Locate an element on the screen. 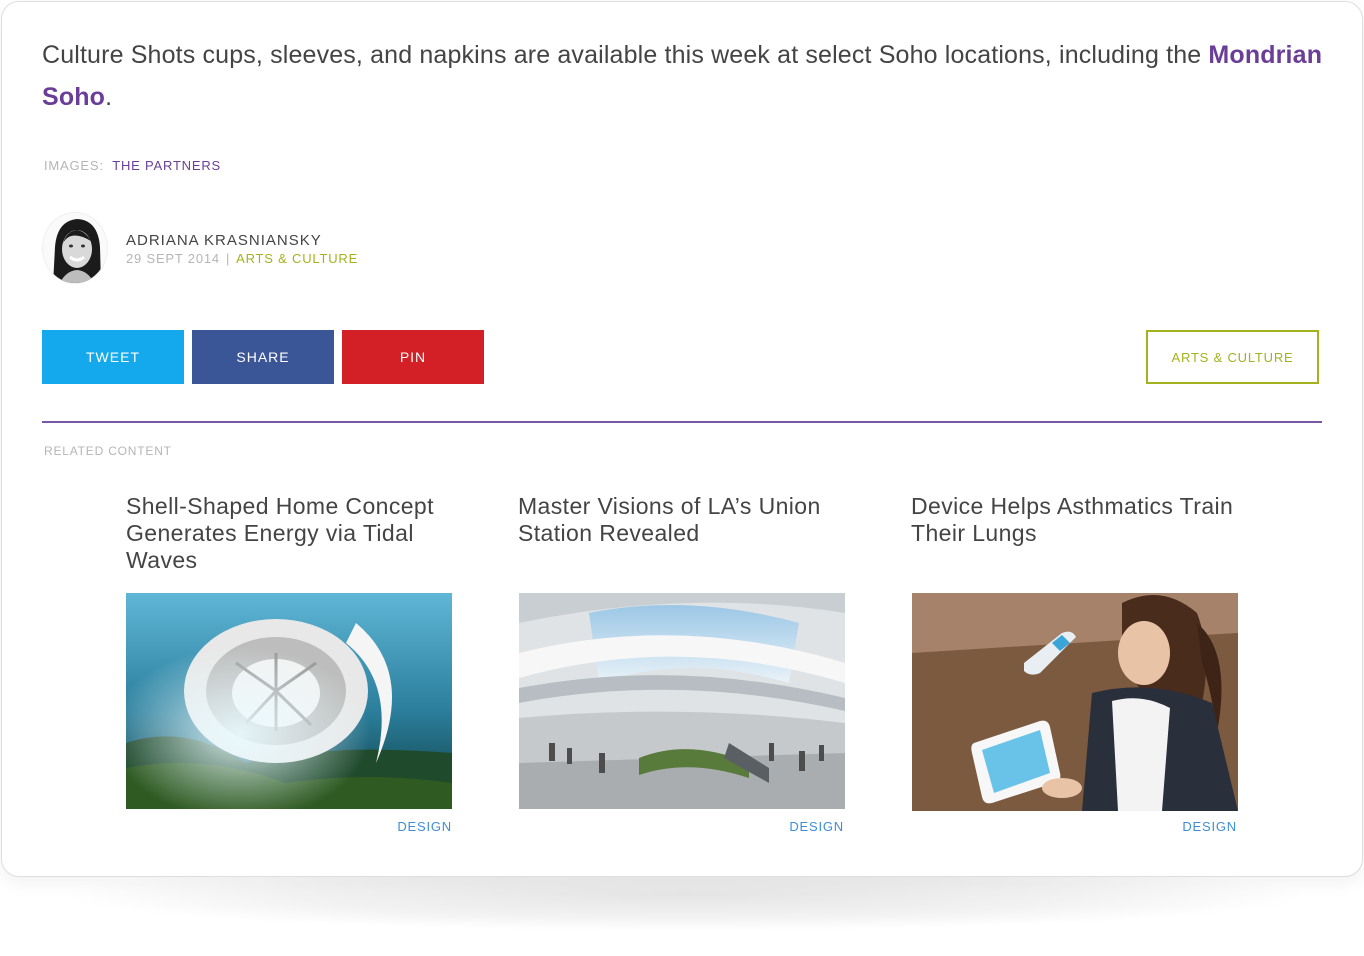 This screenshot has width=1364, height=956. post-date: 29 SEPT 2014 is located at coordinates (173, 258).